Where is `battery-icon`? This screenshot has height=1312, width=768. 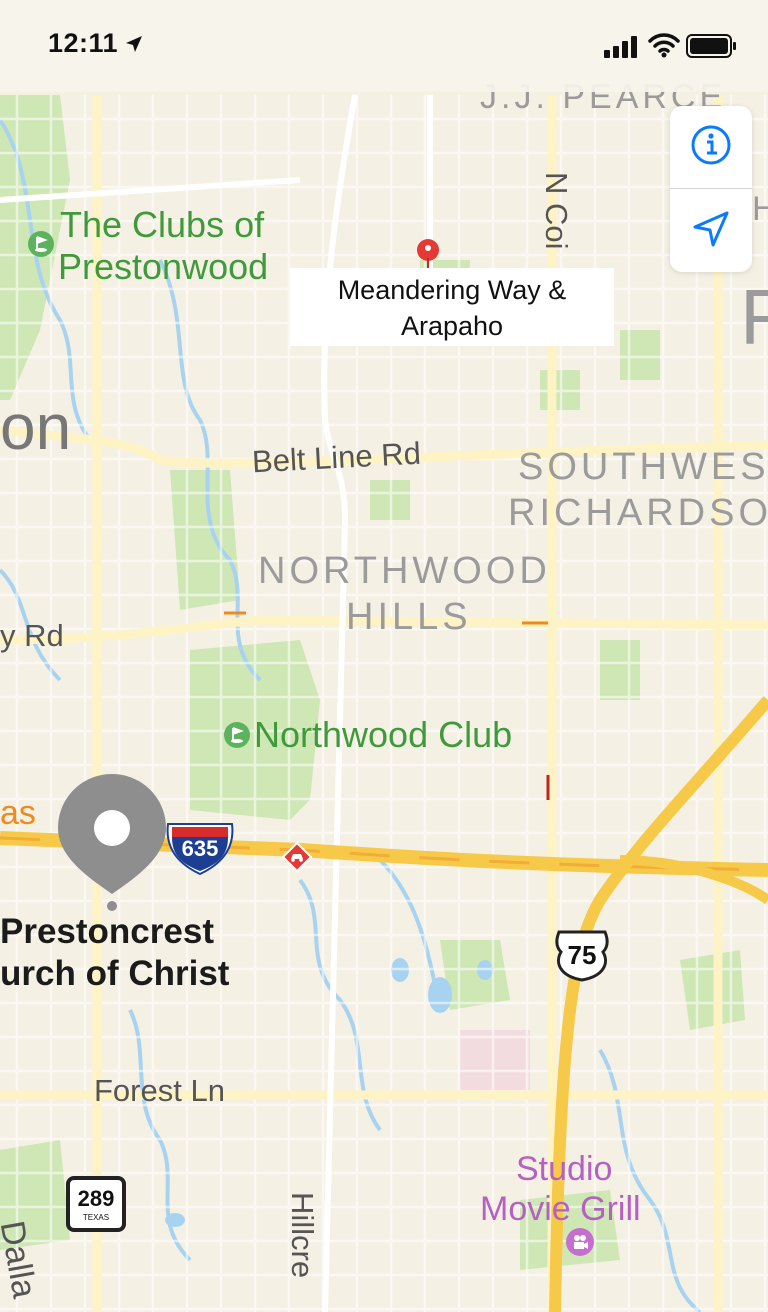 battery-icon is located at coordinates (712, 48).